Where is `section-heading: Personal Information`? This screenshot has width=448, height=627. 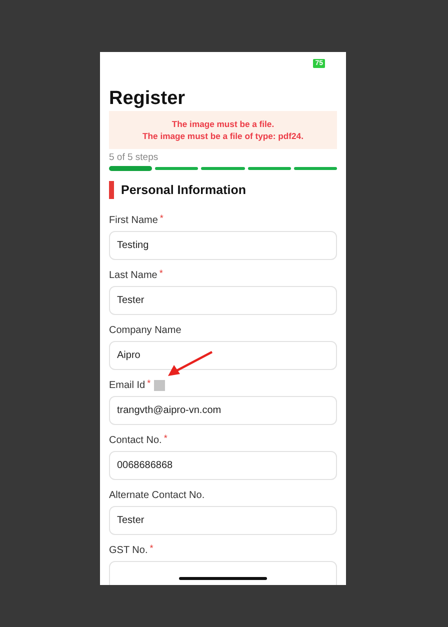
section-heading: Personal Information is located at coordinates (183, 190).